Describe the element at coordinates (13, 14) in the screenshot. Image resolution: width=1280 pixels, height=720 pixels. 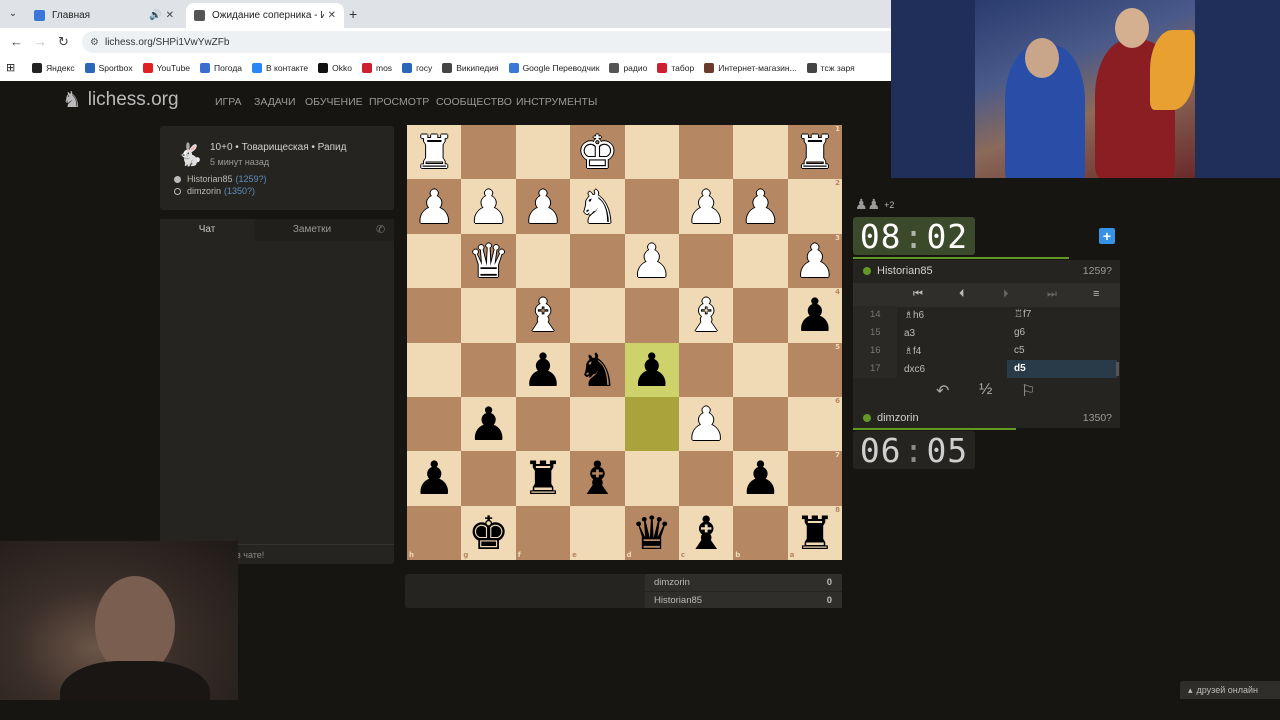
I see `tab-search-icon: ⌄` at that location.